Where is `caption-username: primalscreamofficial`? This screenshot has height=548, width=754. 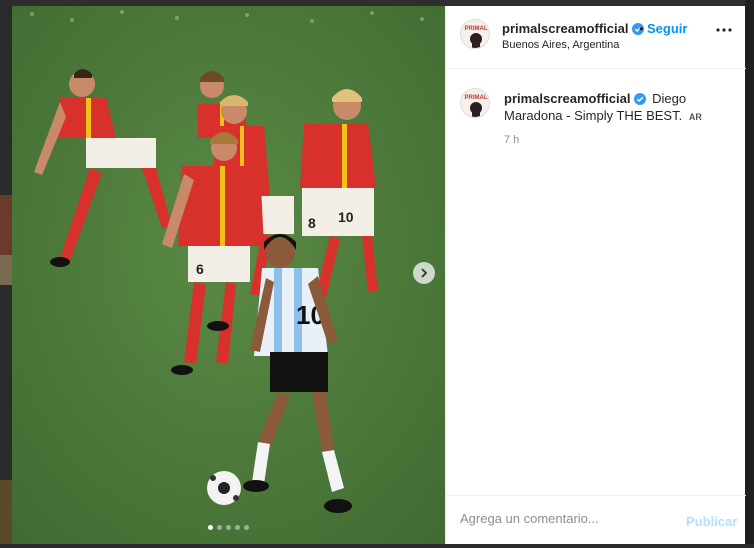 caption-username: primalscreamofficial is located at coordinates (575, 98).